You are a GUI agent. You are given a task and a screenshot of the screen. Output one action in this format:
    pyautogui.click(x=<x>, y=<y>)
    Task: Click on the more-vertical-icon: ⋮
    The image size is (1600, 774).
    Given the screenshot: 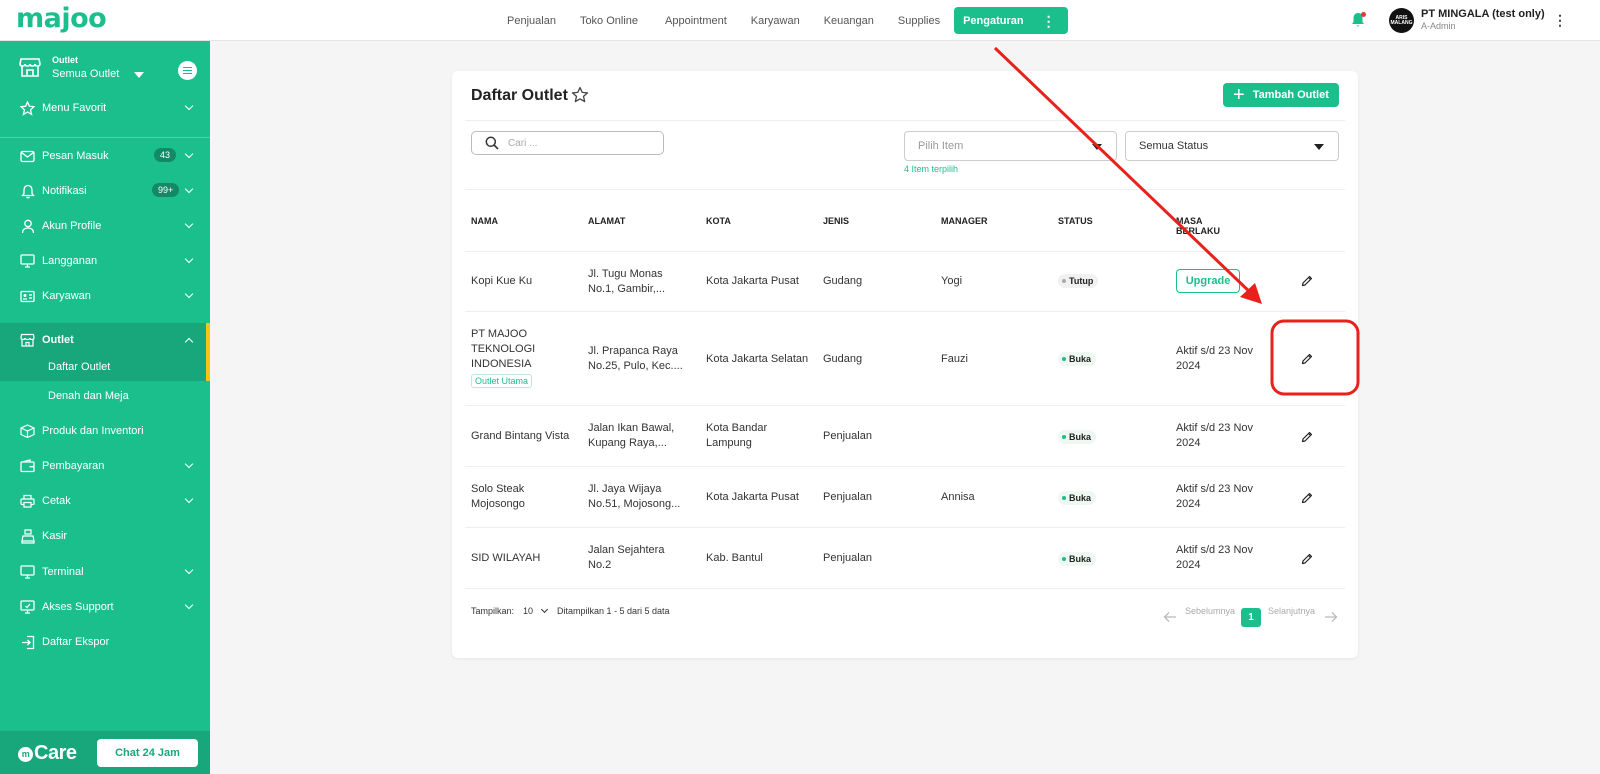 What is the action you would take?
    pyautogui.click(x=1048, y=20)
    